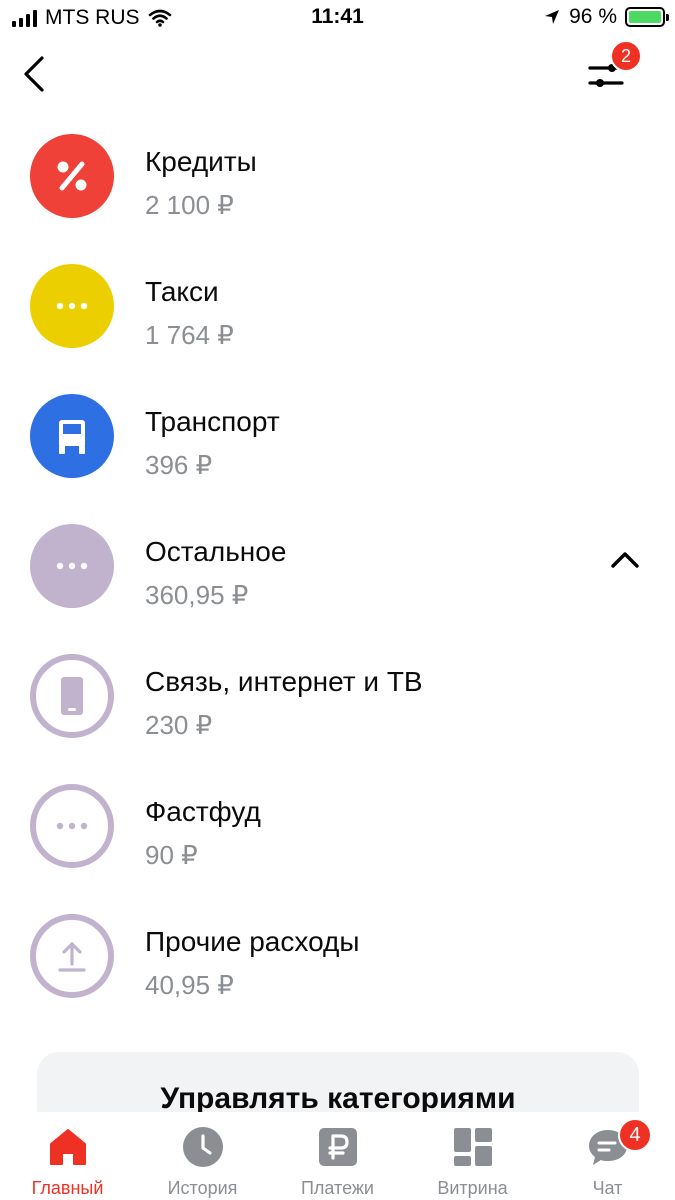 This screenshot has width=675, height=1200. I want to click on category-amount: 360,95 ₽, so click(197, 595).